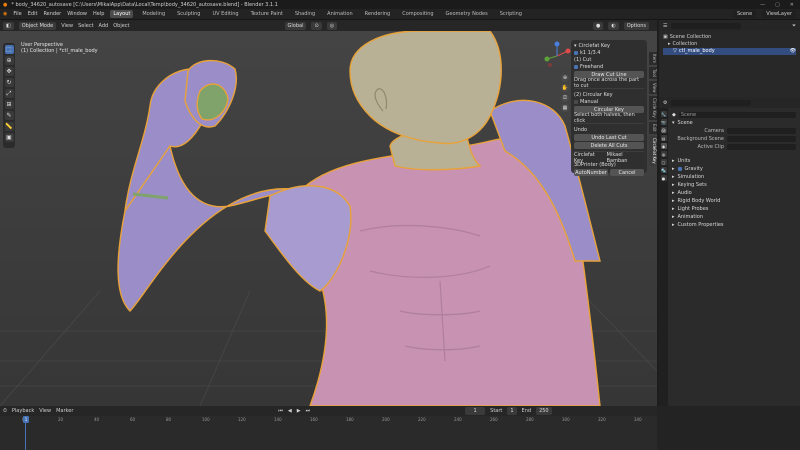  I want to click on tab-circlefat-key: CircleFat Key, so click(653, 150).